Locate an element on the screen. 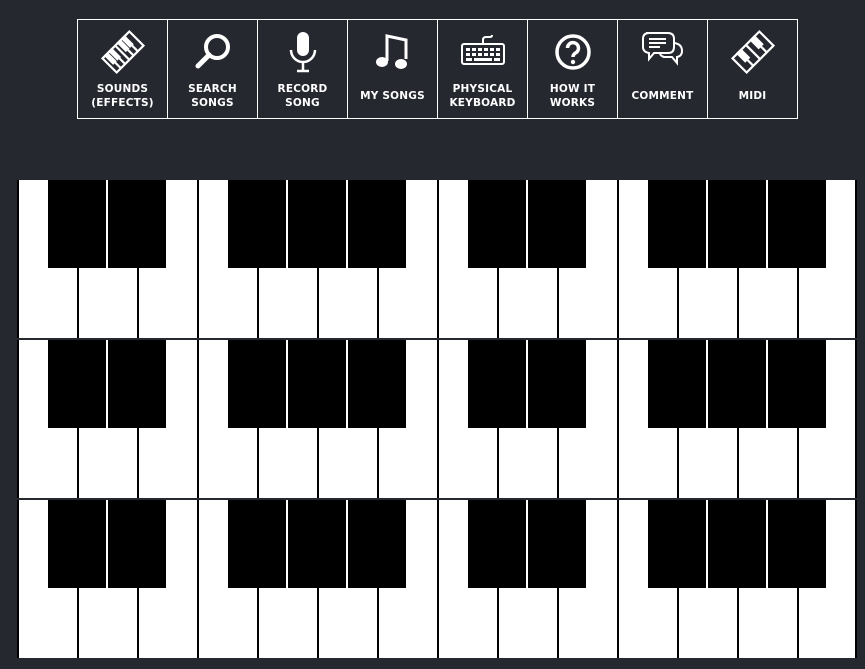 This screenshot has width=865, height=669. piano-icon is located at coordinates (123, 52).